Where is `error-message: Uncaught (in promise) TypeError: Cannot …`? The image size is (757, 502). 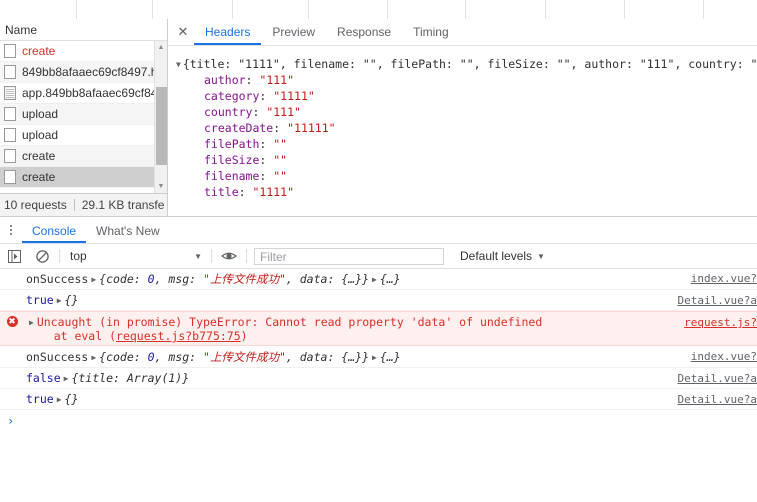 error-message: Uncaught (in promise) TypeError: Cannot … is located at coordinates (289, 322).